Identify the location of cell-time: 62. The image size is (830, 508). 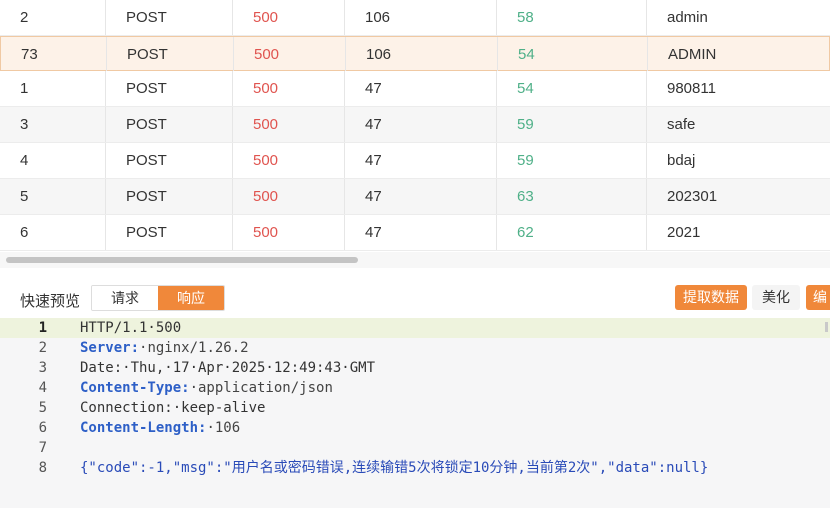
(572, 232).